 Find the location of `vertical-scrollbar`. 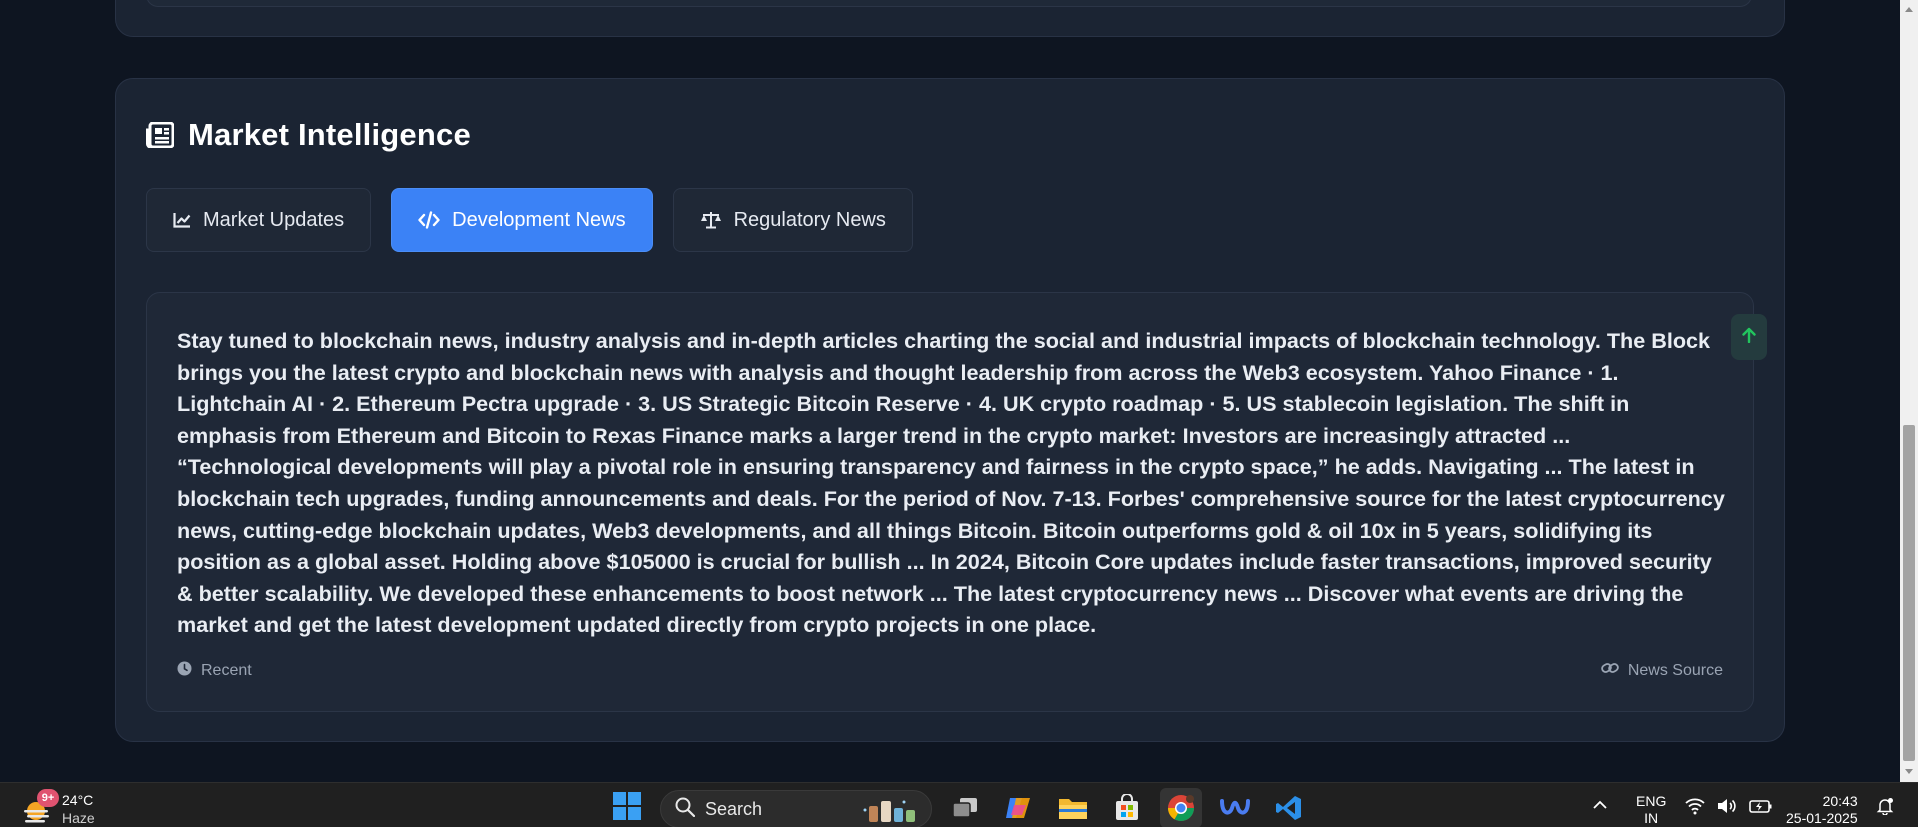

vertical-scrollbar is located at coordinates (1909, 391).